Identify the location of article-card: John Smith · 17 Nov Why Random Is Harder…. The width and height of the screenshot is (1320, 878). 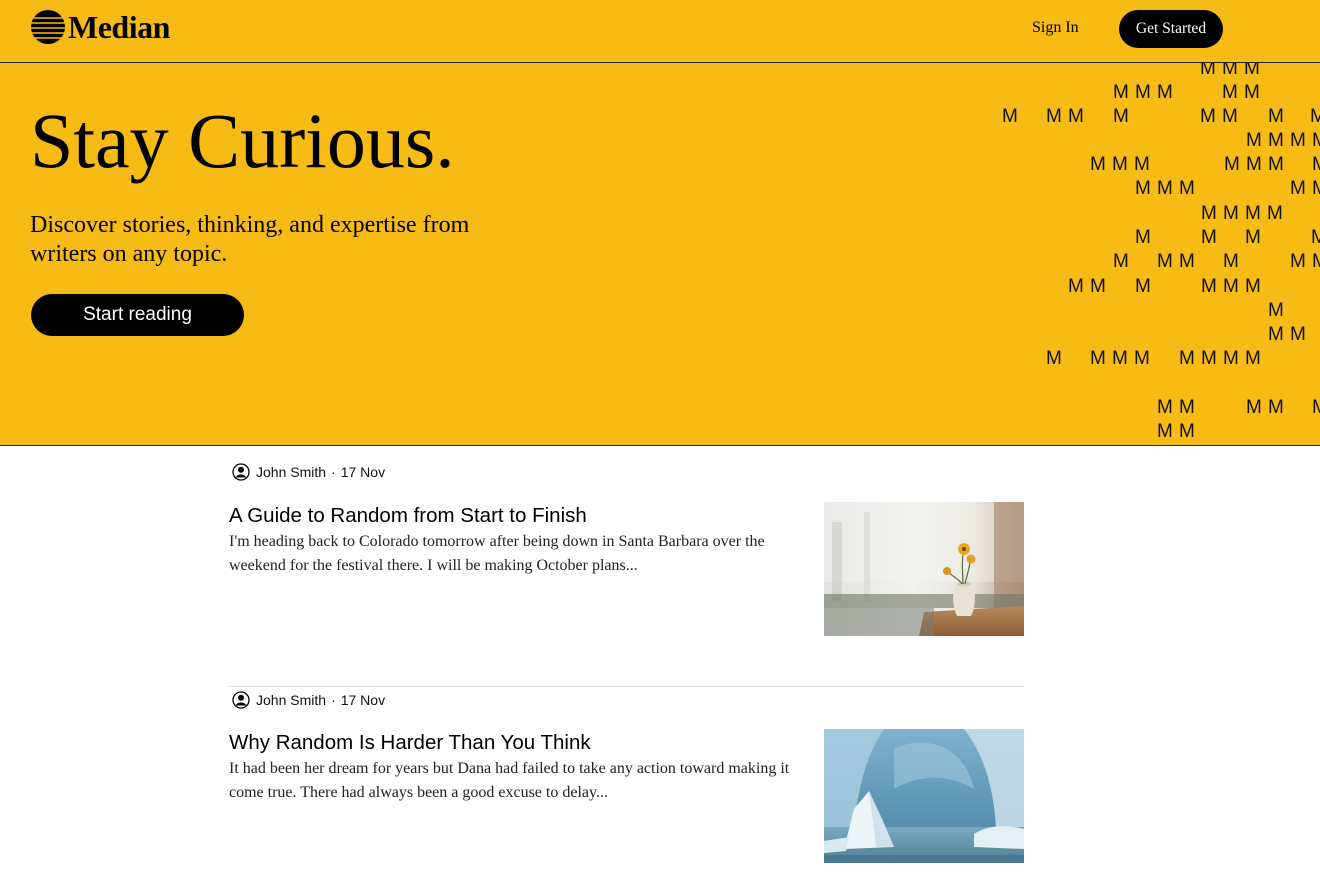
(626, 774).